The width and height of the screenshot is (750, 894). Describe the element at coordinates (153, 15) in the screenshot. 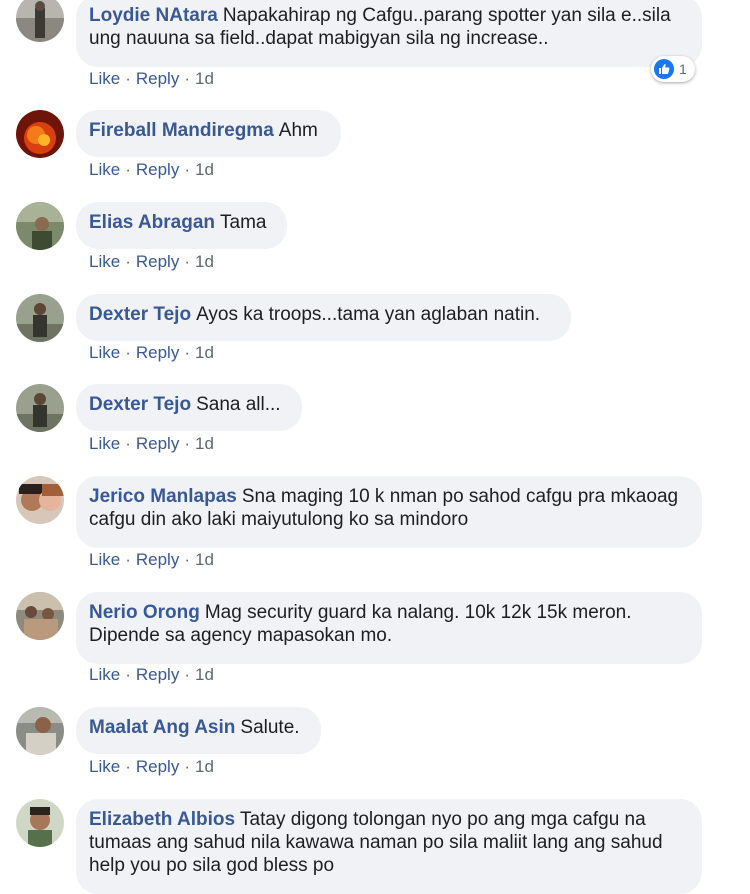

I see `comment-author: Loydie NAtara` at that location.